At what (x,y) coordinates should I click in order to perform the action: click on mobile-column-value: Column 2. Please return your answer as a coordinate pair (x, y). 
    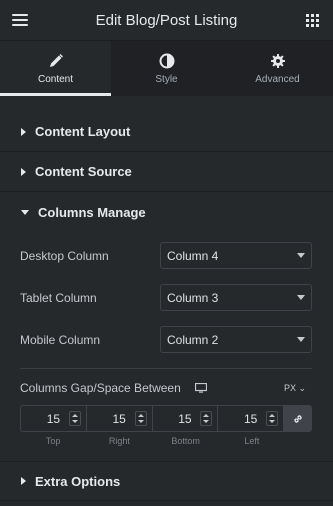
    Looking at the image, I should click on (193, 339).